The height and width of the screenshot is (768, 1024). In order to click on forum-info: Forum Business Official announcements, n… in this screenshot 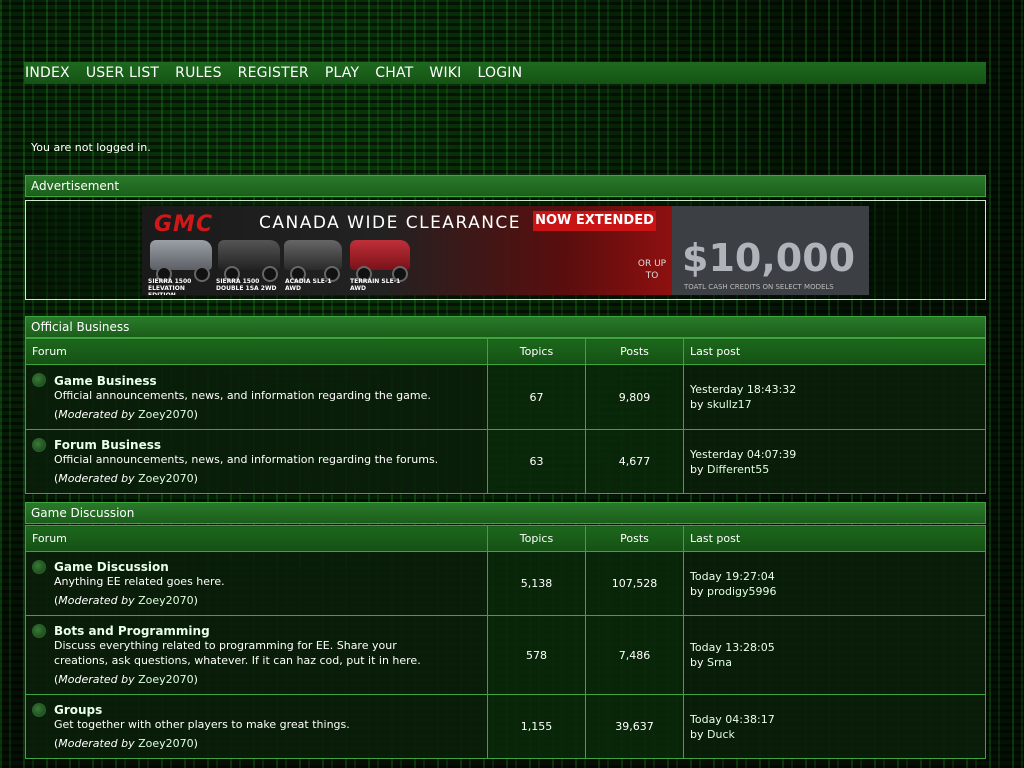, I will do `click(256, 461)`.